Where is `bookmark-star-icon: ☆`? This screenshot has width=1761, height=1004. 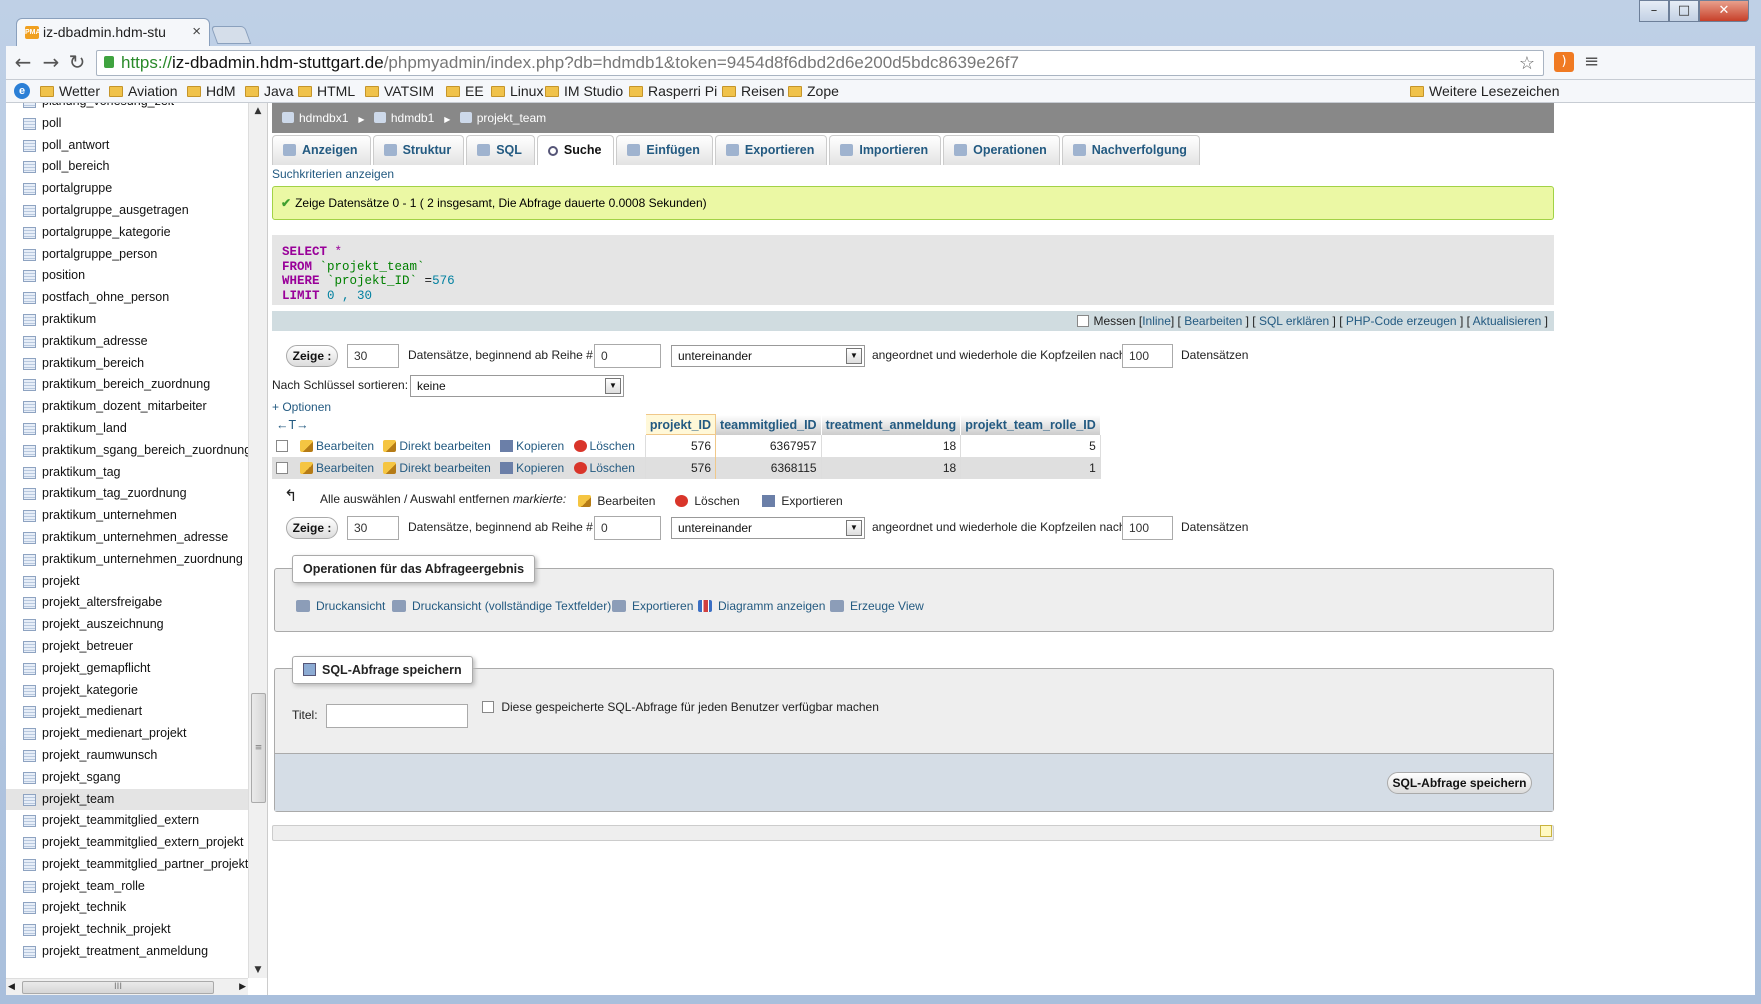
bookmark-star-icon: ☆ is located at coordinates (1527, 63).